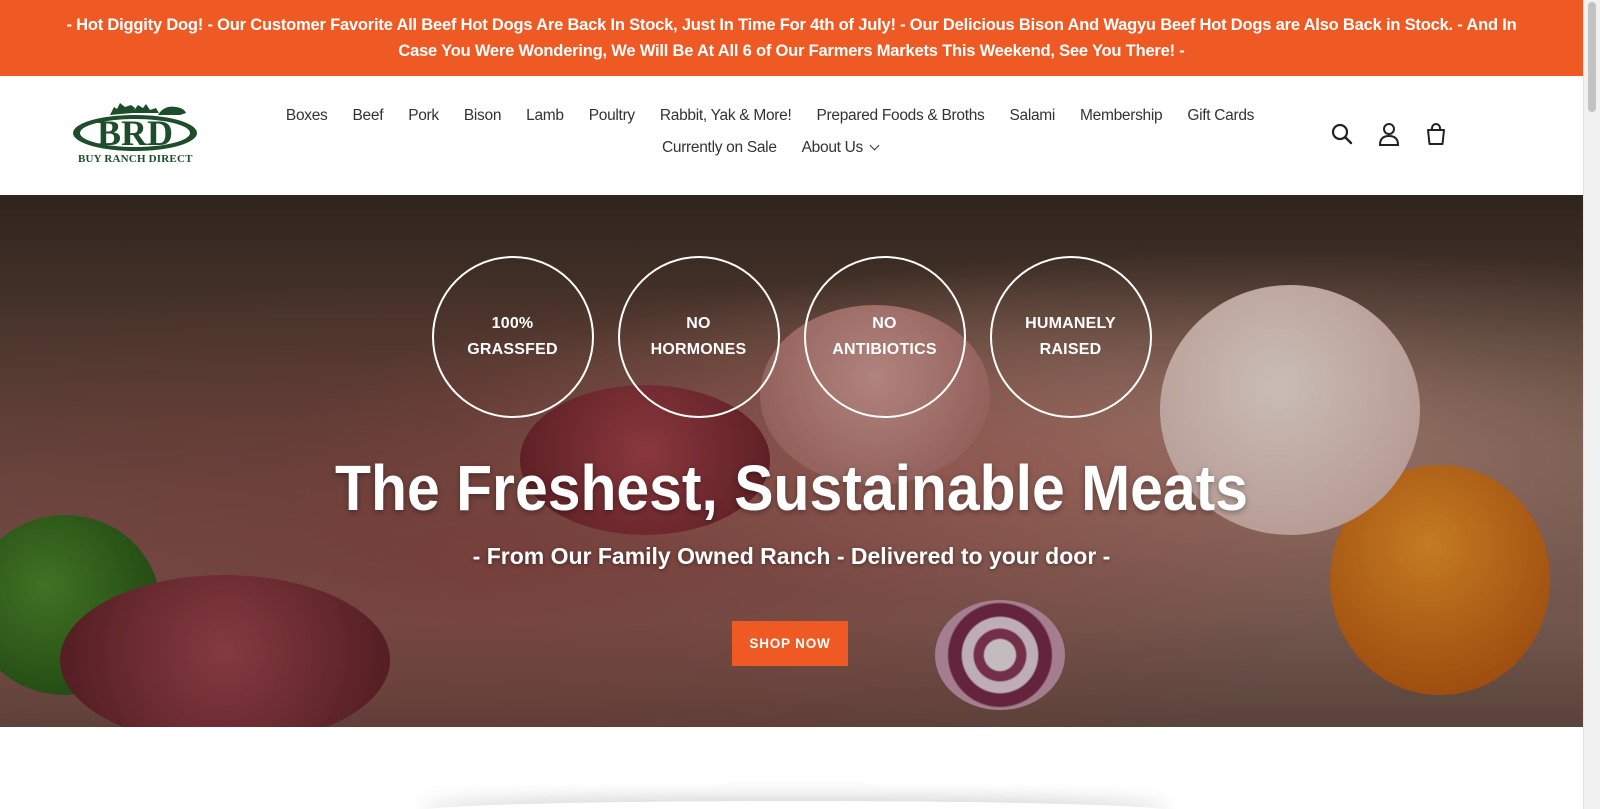 The image size is (1600, 809). Describe the element at coordinates (884, 337) in the screenshot. I see `badge-no-antibiotics: NO ANTIBIOTICS` at that location.